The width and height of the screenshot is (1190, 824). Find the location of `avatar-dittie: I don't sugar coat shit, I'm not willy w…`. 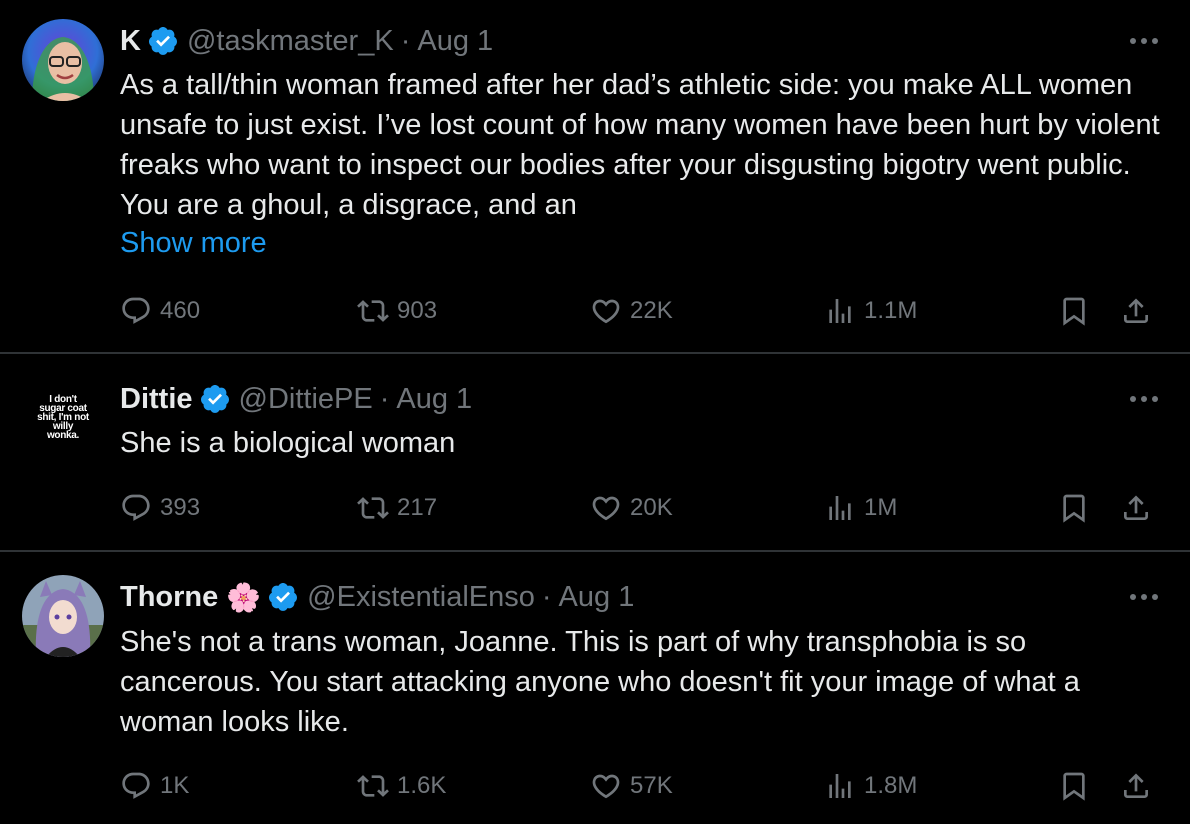

avatar-dittie: I don't sugar coat shit, I'm not willy w… is located at coordinates (63, 417).